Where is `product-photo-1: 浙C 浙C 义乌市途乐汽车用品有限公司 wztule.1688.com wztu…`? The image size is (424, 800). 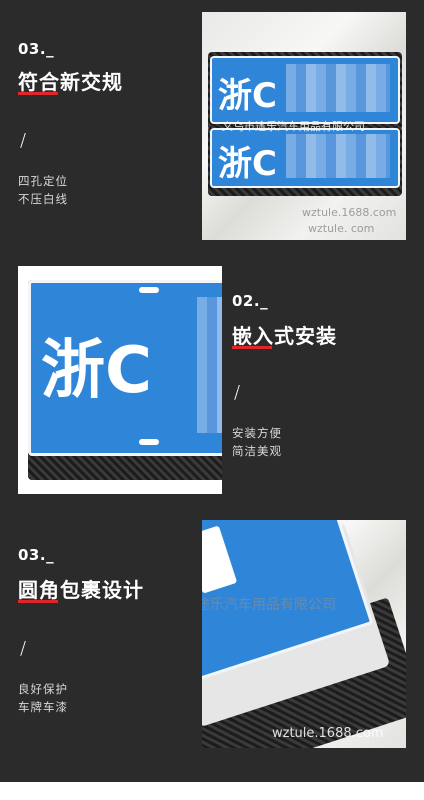 product-photo-1: 浙C 浙C 义乌市途乐汽车用品有限公司 wztule.1688.com wztu… is located at coordinates (304, 126).